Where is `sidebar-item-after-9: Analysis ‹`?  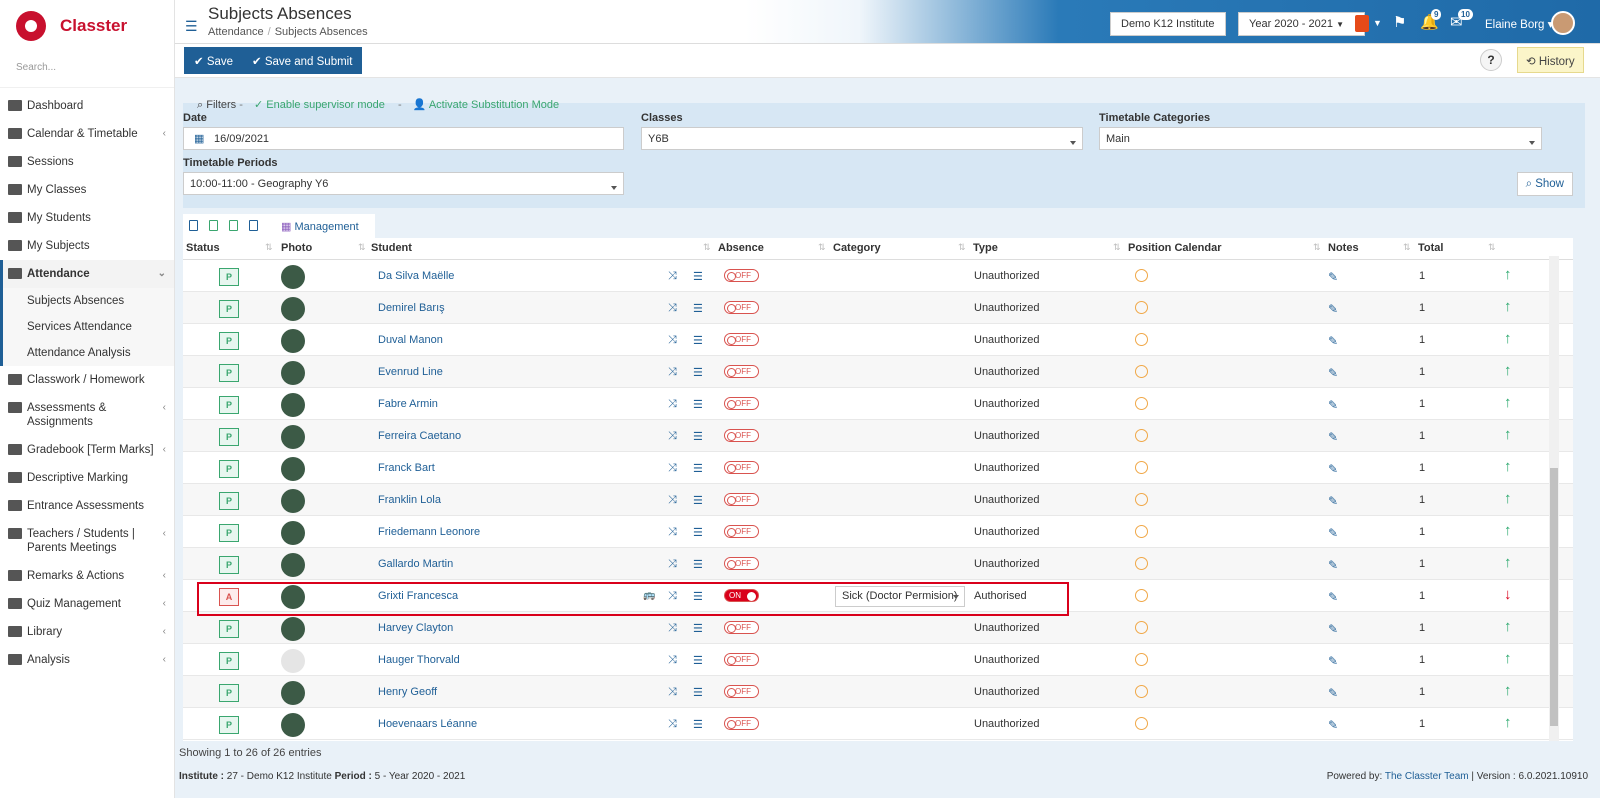 sidebar-item-after-9: Analysis ‹ is located at coordinates (87, 660).